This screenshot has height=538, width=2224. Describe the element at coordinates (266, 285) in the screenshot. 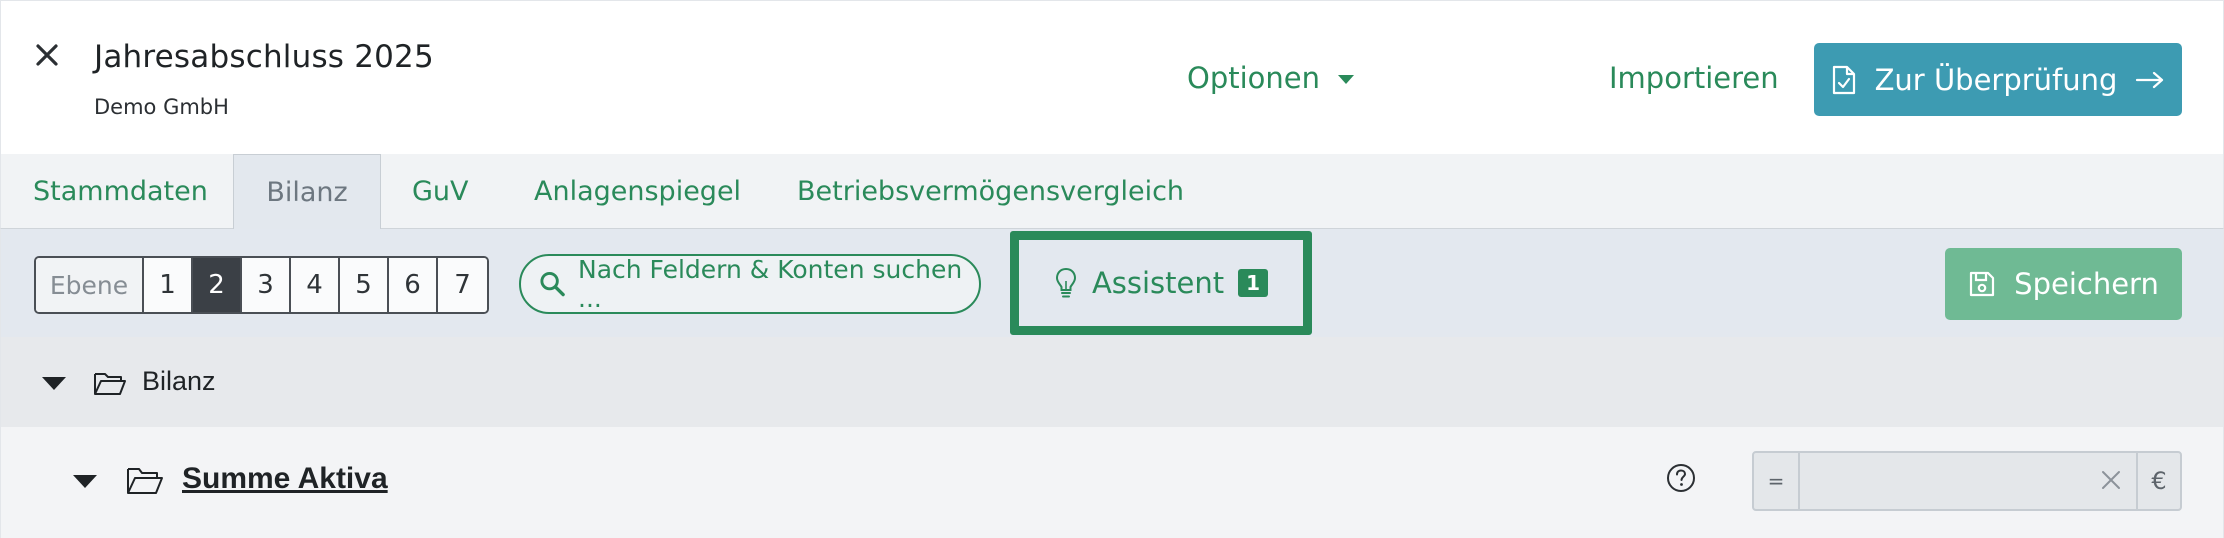

I see `level-button-3: 3` at that location.